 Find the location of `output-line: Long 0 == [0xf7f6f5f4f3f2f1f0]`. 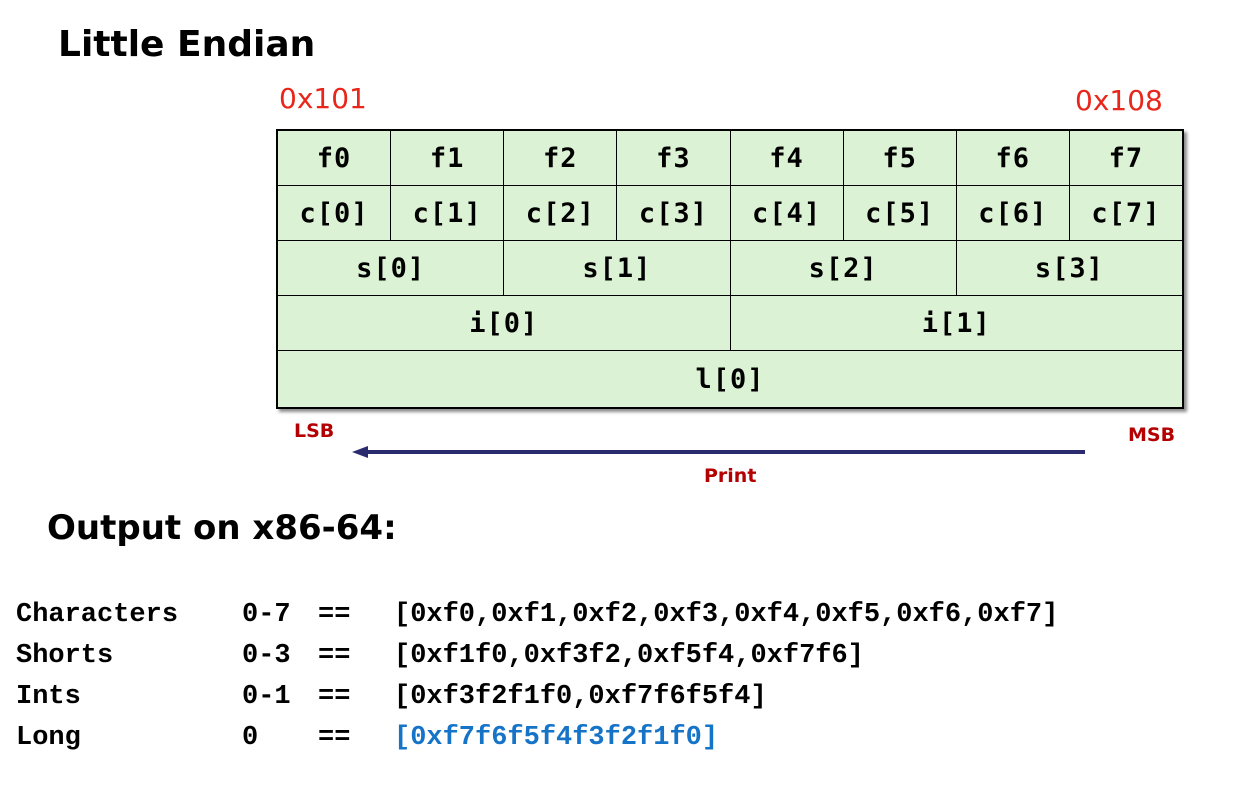

output-line: Long 0 == [0xf7f6f5f4f3f2f1f0] is located at coordinates (537, 743).